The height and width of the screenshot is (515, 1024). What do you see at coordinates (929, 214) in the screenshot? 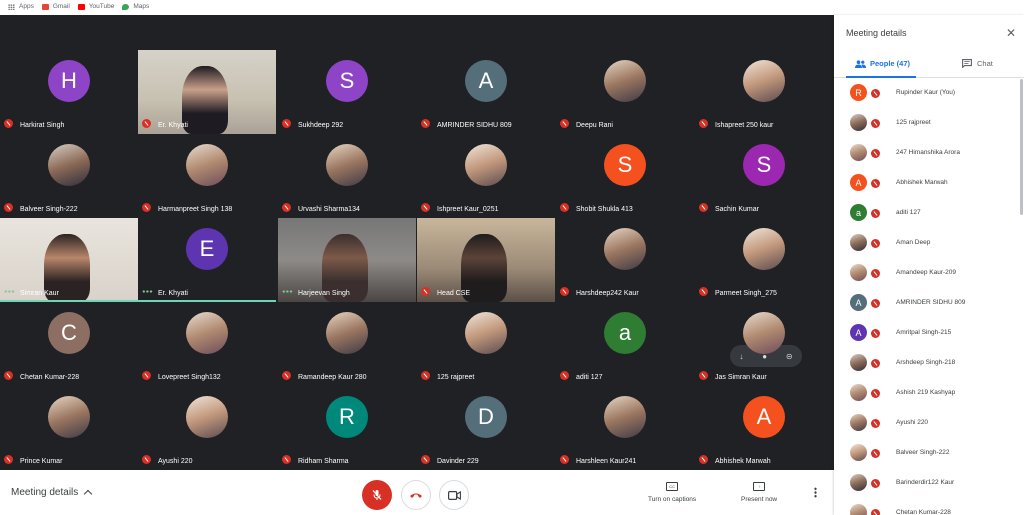
I see `participant-row: a aditi 127` at bounding box center [929, 214].